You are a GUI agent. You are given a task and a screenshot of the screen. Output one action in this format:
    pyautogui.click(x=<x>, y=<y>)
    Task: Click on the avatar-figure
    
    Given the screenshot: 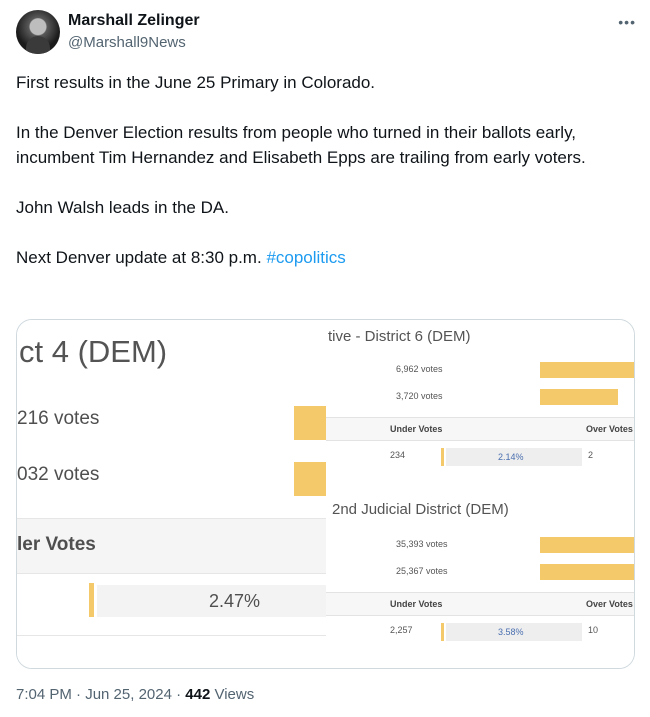 What is the action you would take?
    pyautogui.click(x=38, y=45)
    